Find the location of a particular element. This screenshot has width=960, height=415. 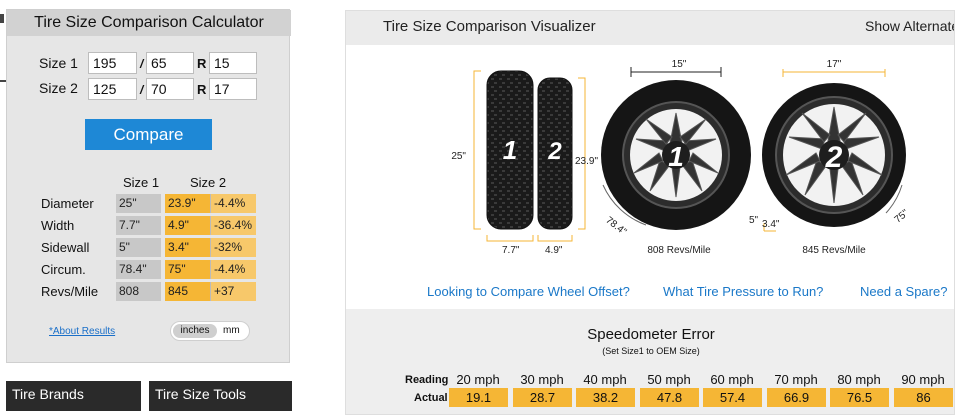

calculator-title: Tire Size Comparison Calculator is located at coordinates (149, 23).